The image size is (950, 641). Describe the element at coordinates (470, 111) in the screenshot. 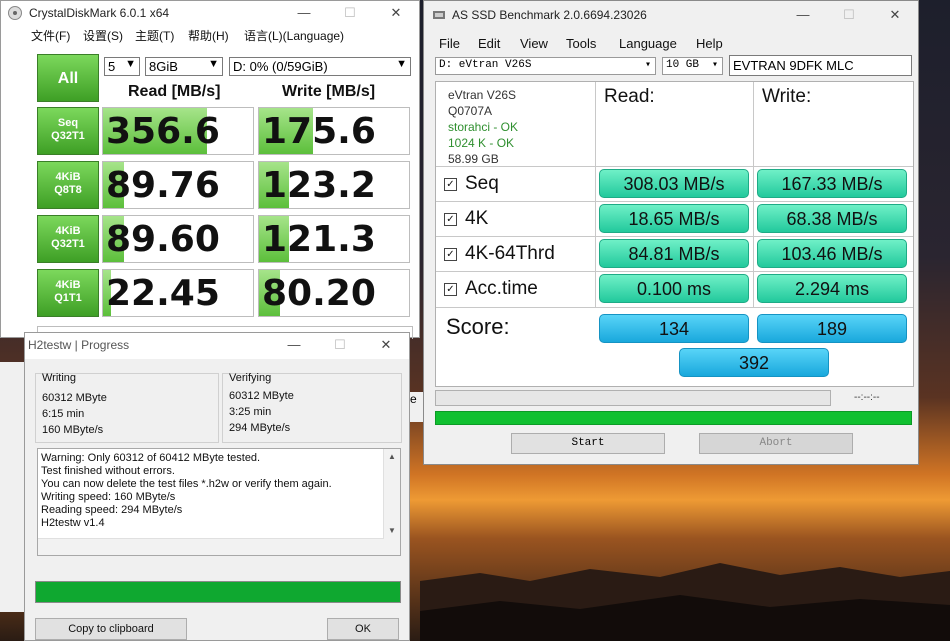

I see `drive-firmware: Q0707A` at that location.